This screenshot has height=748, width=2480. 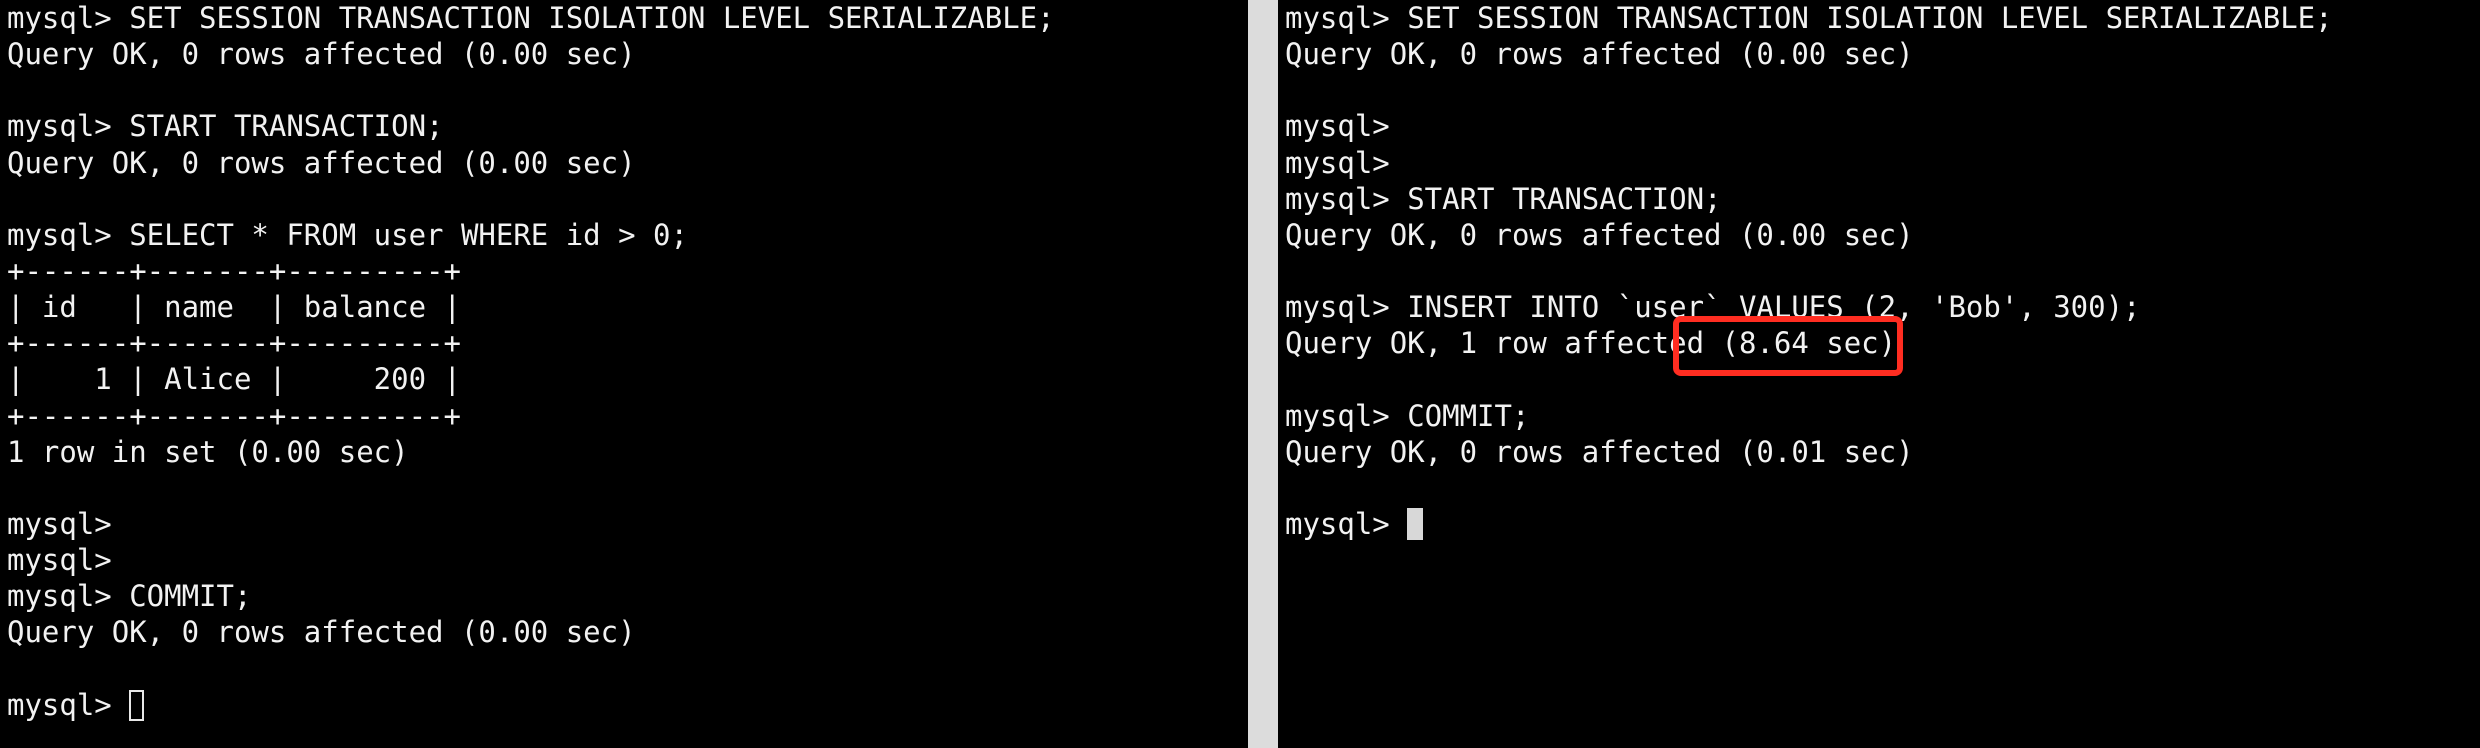 I want to click on pane-divider, so click(x=1263, y=374).